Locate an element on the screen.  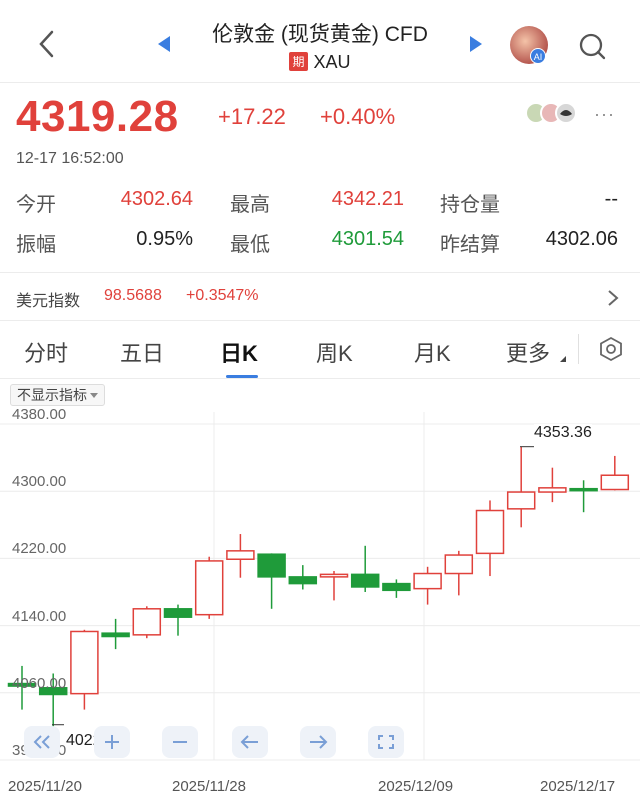
fullscreen-button is located at coordinates (386, 742).